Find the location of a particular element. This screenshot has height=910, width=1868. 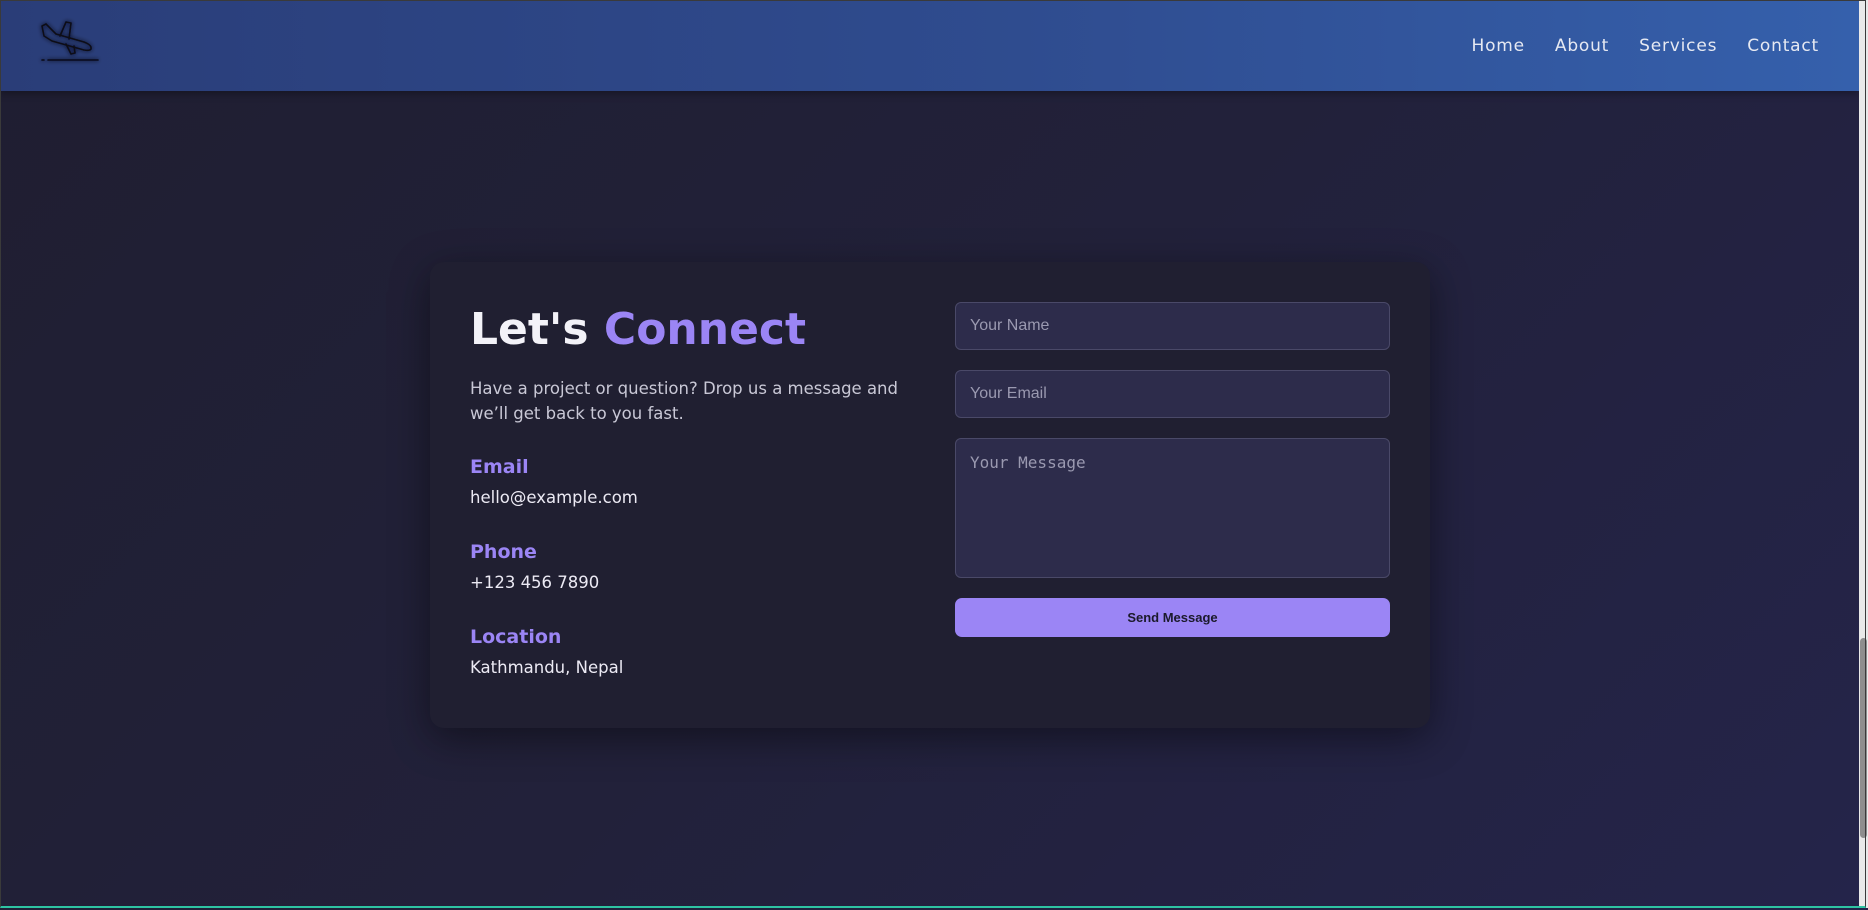

location-label: Location is located at coordinates (516, 637).